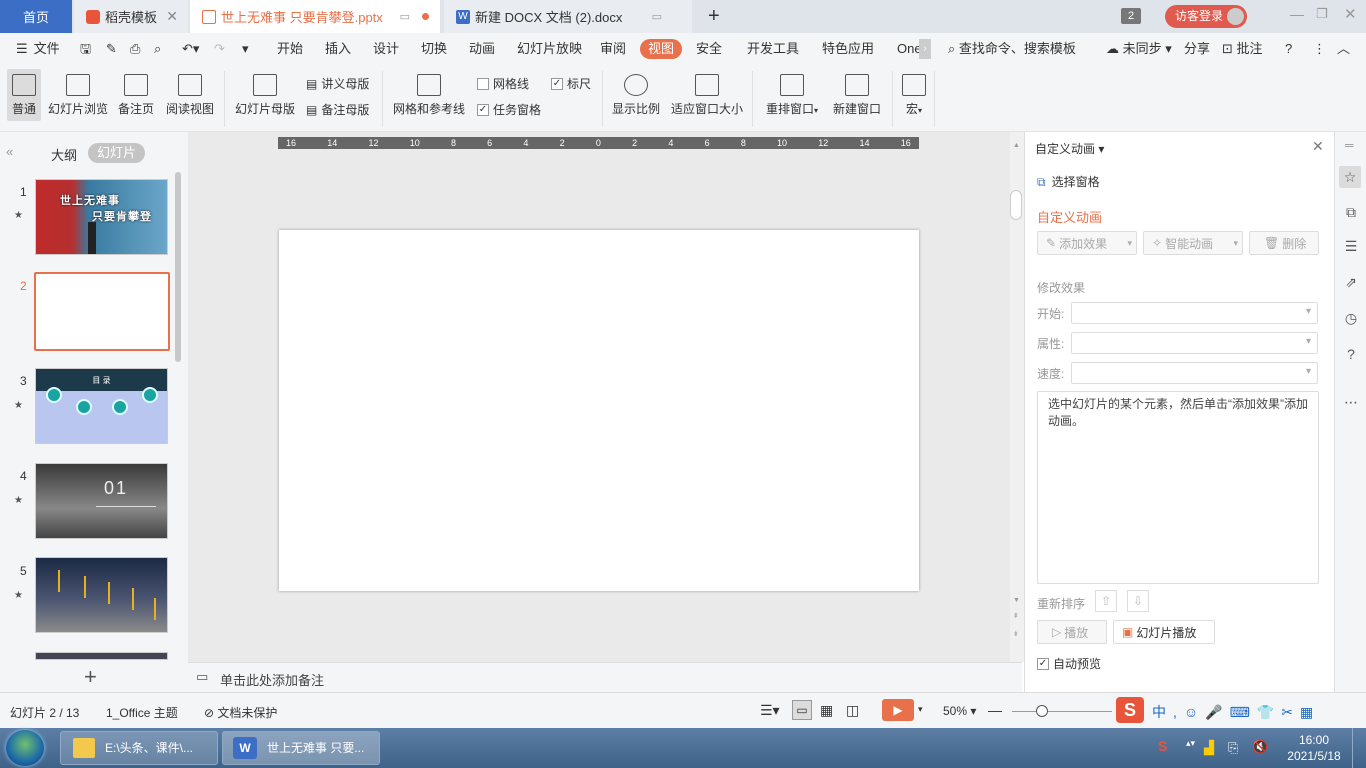  What do you see at coordinates (636, 95) in the screenshot?
I see `zoom-button: 显示比例` at bounding box center [636, 95].